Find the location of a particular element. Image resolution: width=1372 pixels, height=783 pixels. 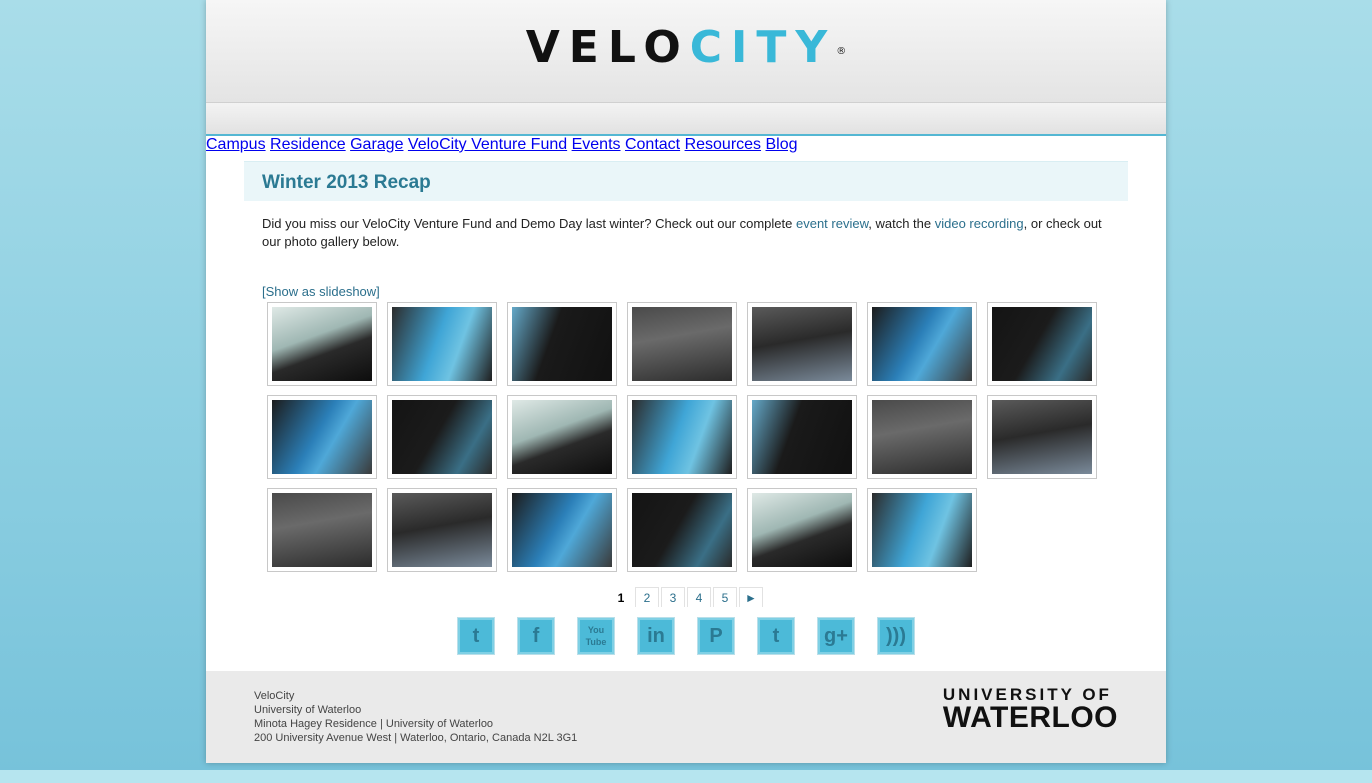

social-links: t f You Tube in Pt g+))) is located at coordinates (686, 636).